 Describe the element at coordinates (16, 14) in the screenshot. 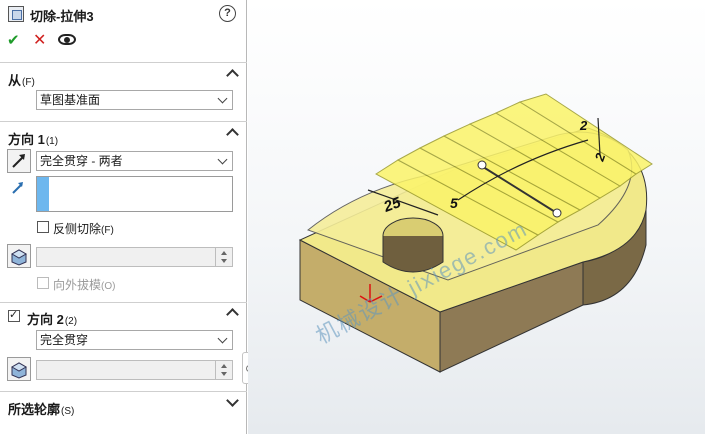

I see `cut-extrude-icon` at that location.